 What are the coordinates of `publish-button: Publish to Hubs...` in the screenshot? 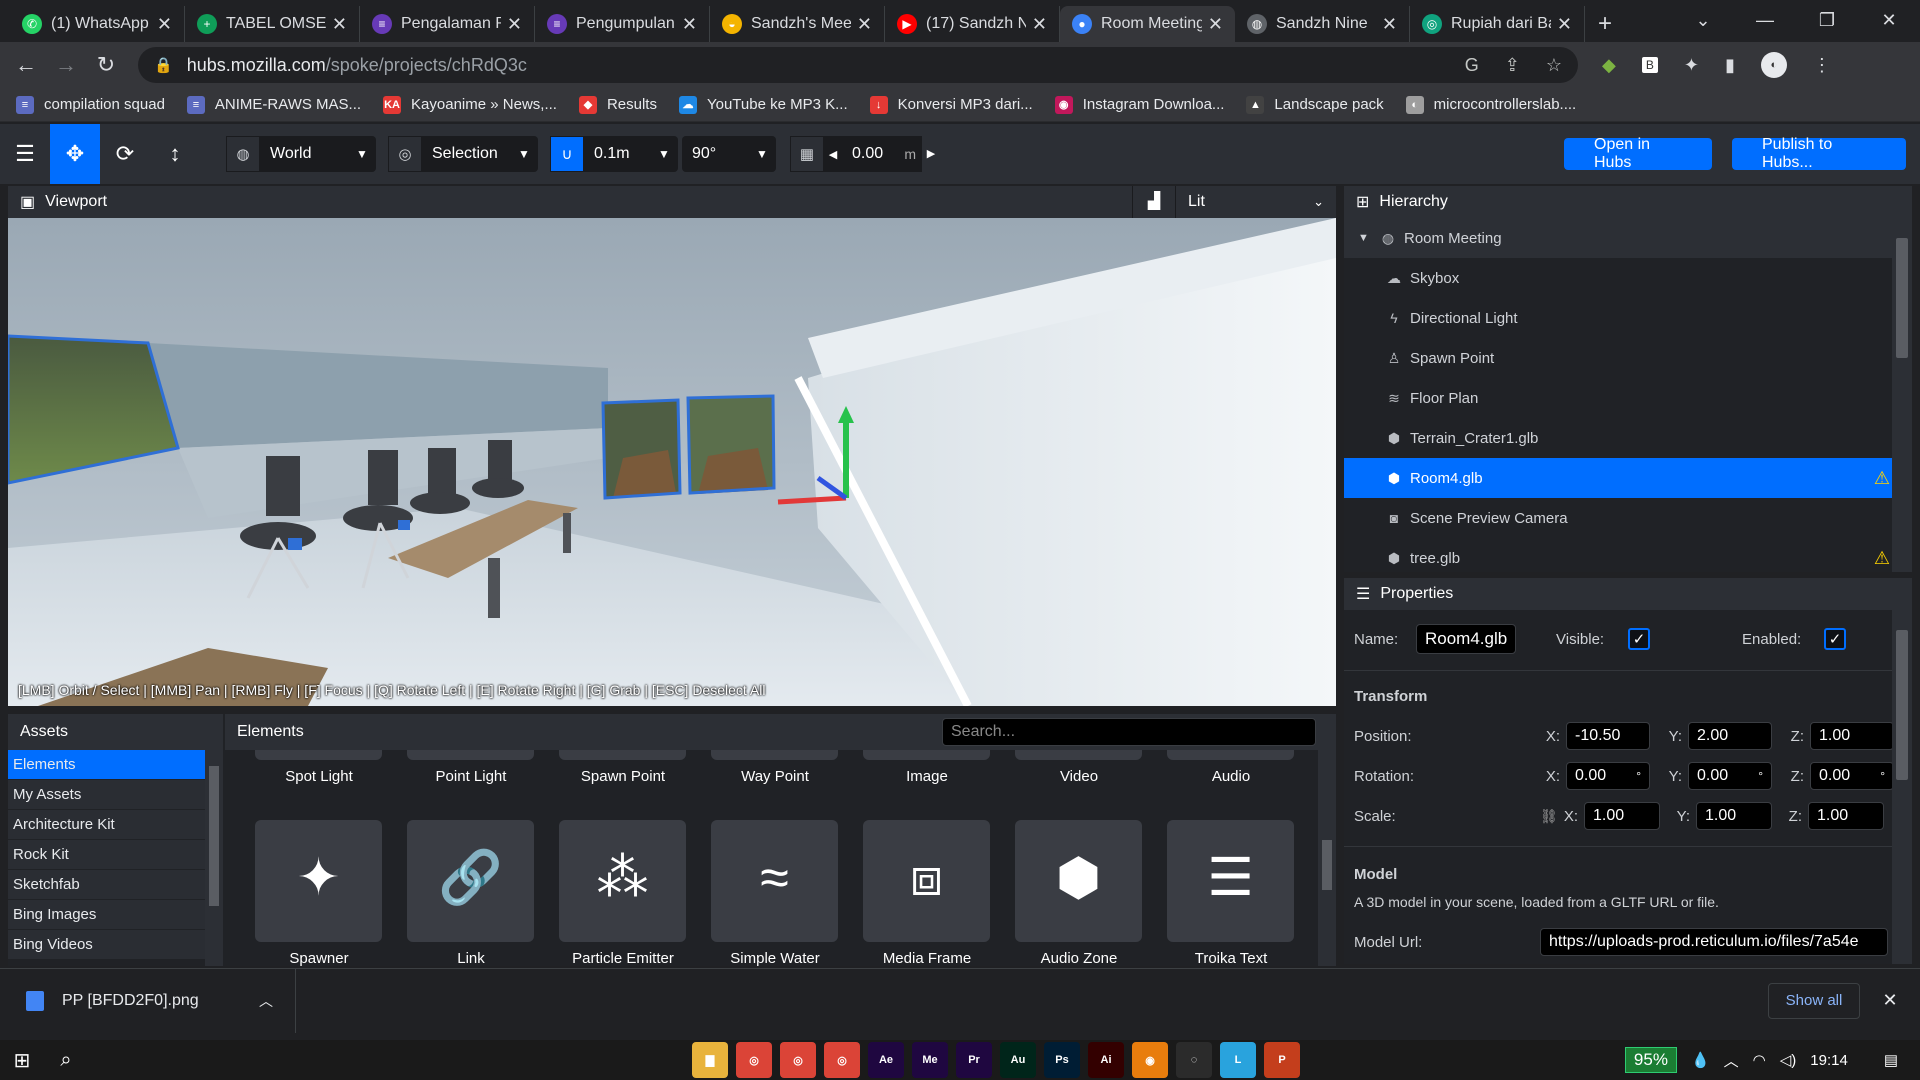 It's located at (1819, 153).